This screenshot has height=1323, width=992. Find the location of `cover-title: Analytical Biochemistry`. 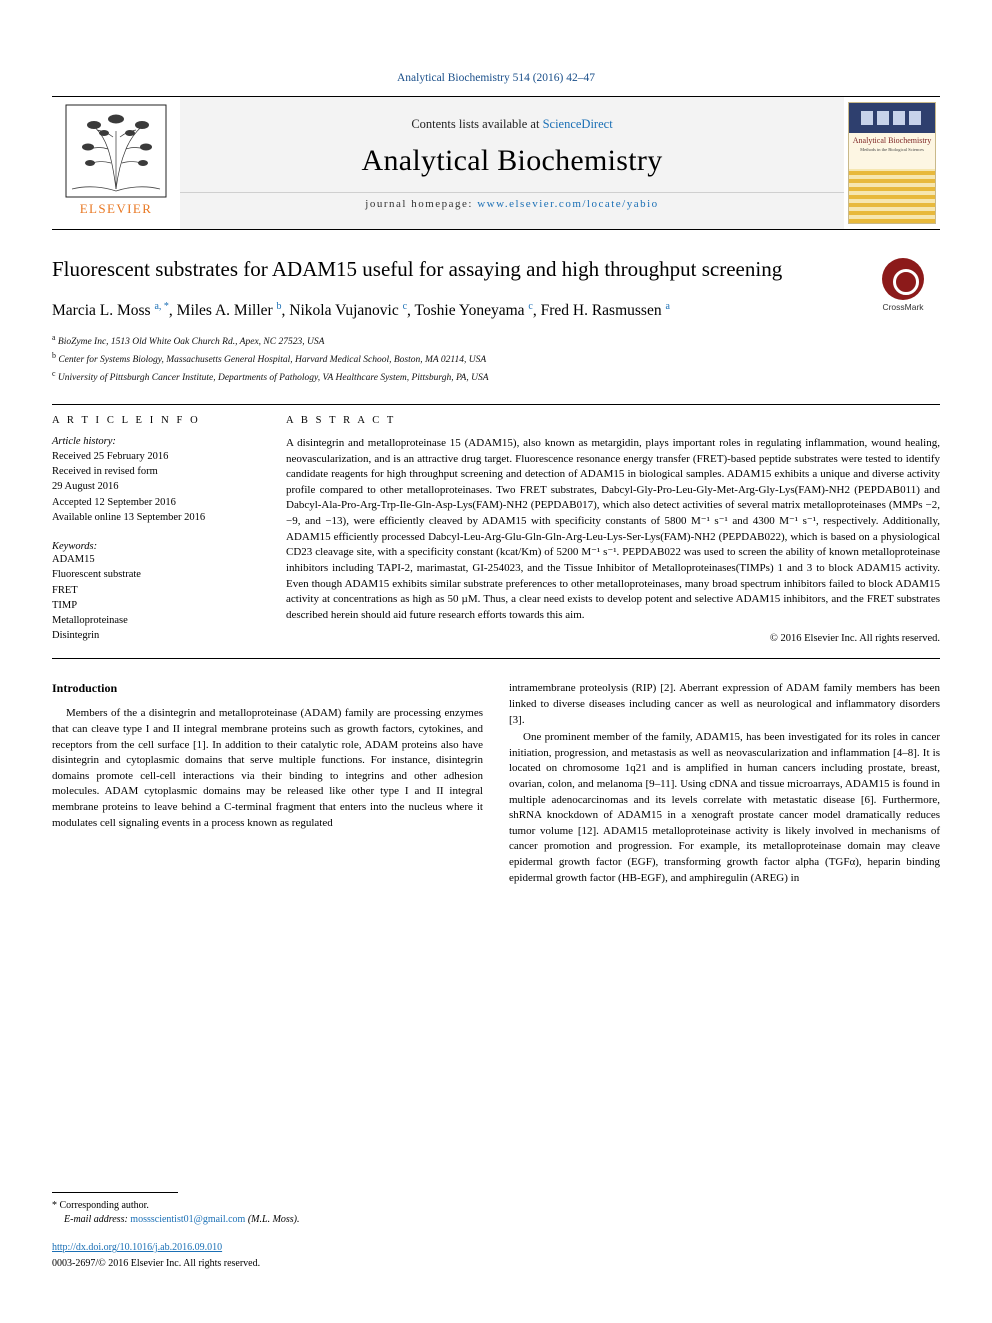

cover-title: Analytical Biochemistry is located at coordinates (892, 140).